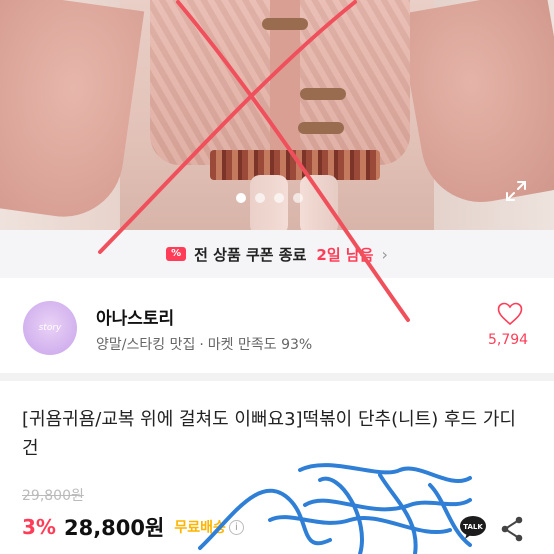  What do you see at coordinates (269, 434) in the screenshot?
I see `product-title: [귀욤귀욤/교복 위에 걸쳐도 이뻐요3]떡볶이 단추(니트) 후드 가디건` at bounding box center [269, 434].